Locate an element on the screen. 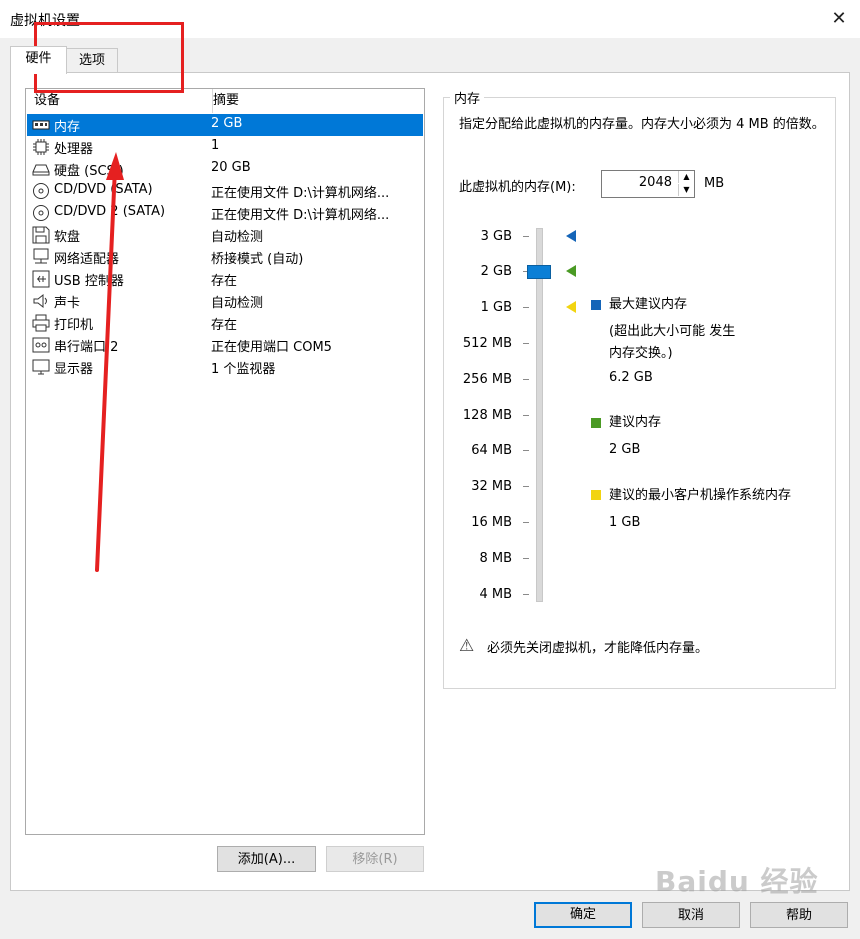  device-row-memory: 内存 2 GB is located at coordinates (225, 125).